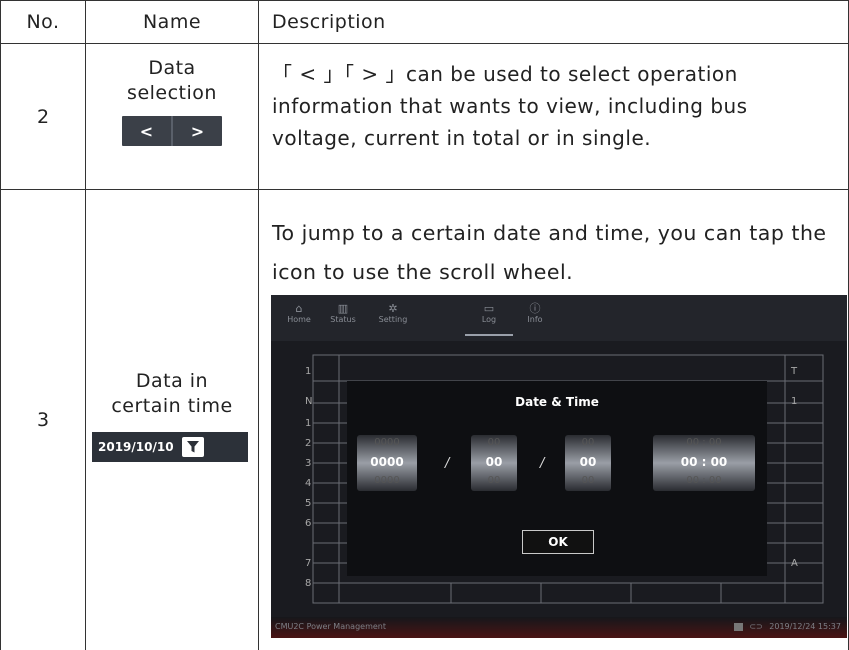 The height and width of the screenshot is (650, 849). Describe the element at coordinates (558, 542) in the screenshot. I see `ok-button: OK` at that location.